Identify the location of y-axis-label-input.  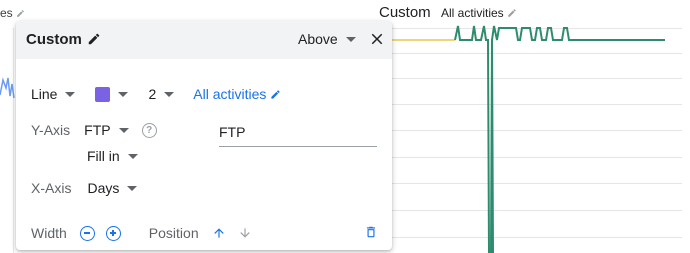
(298, 132).